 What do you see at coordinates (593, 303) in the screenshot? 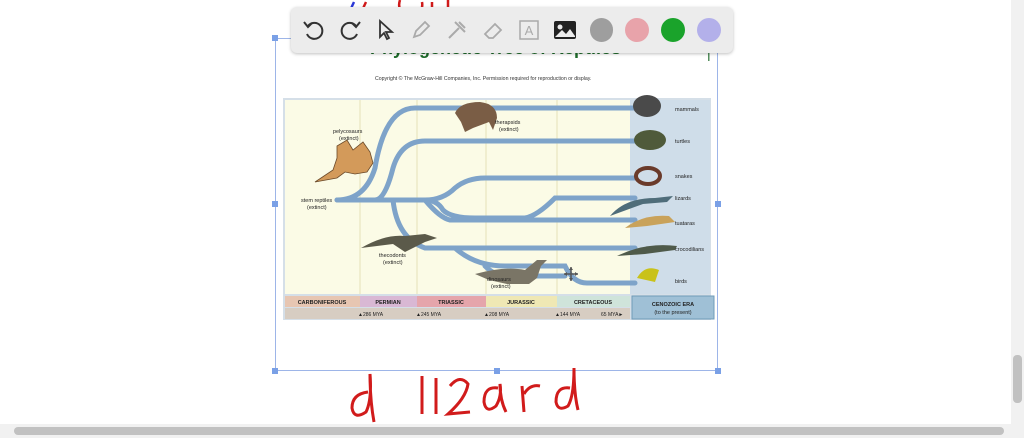
I see `period-cretaceous: CRETACEOUS` at bounding box center [593, 303].